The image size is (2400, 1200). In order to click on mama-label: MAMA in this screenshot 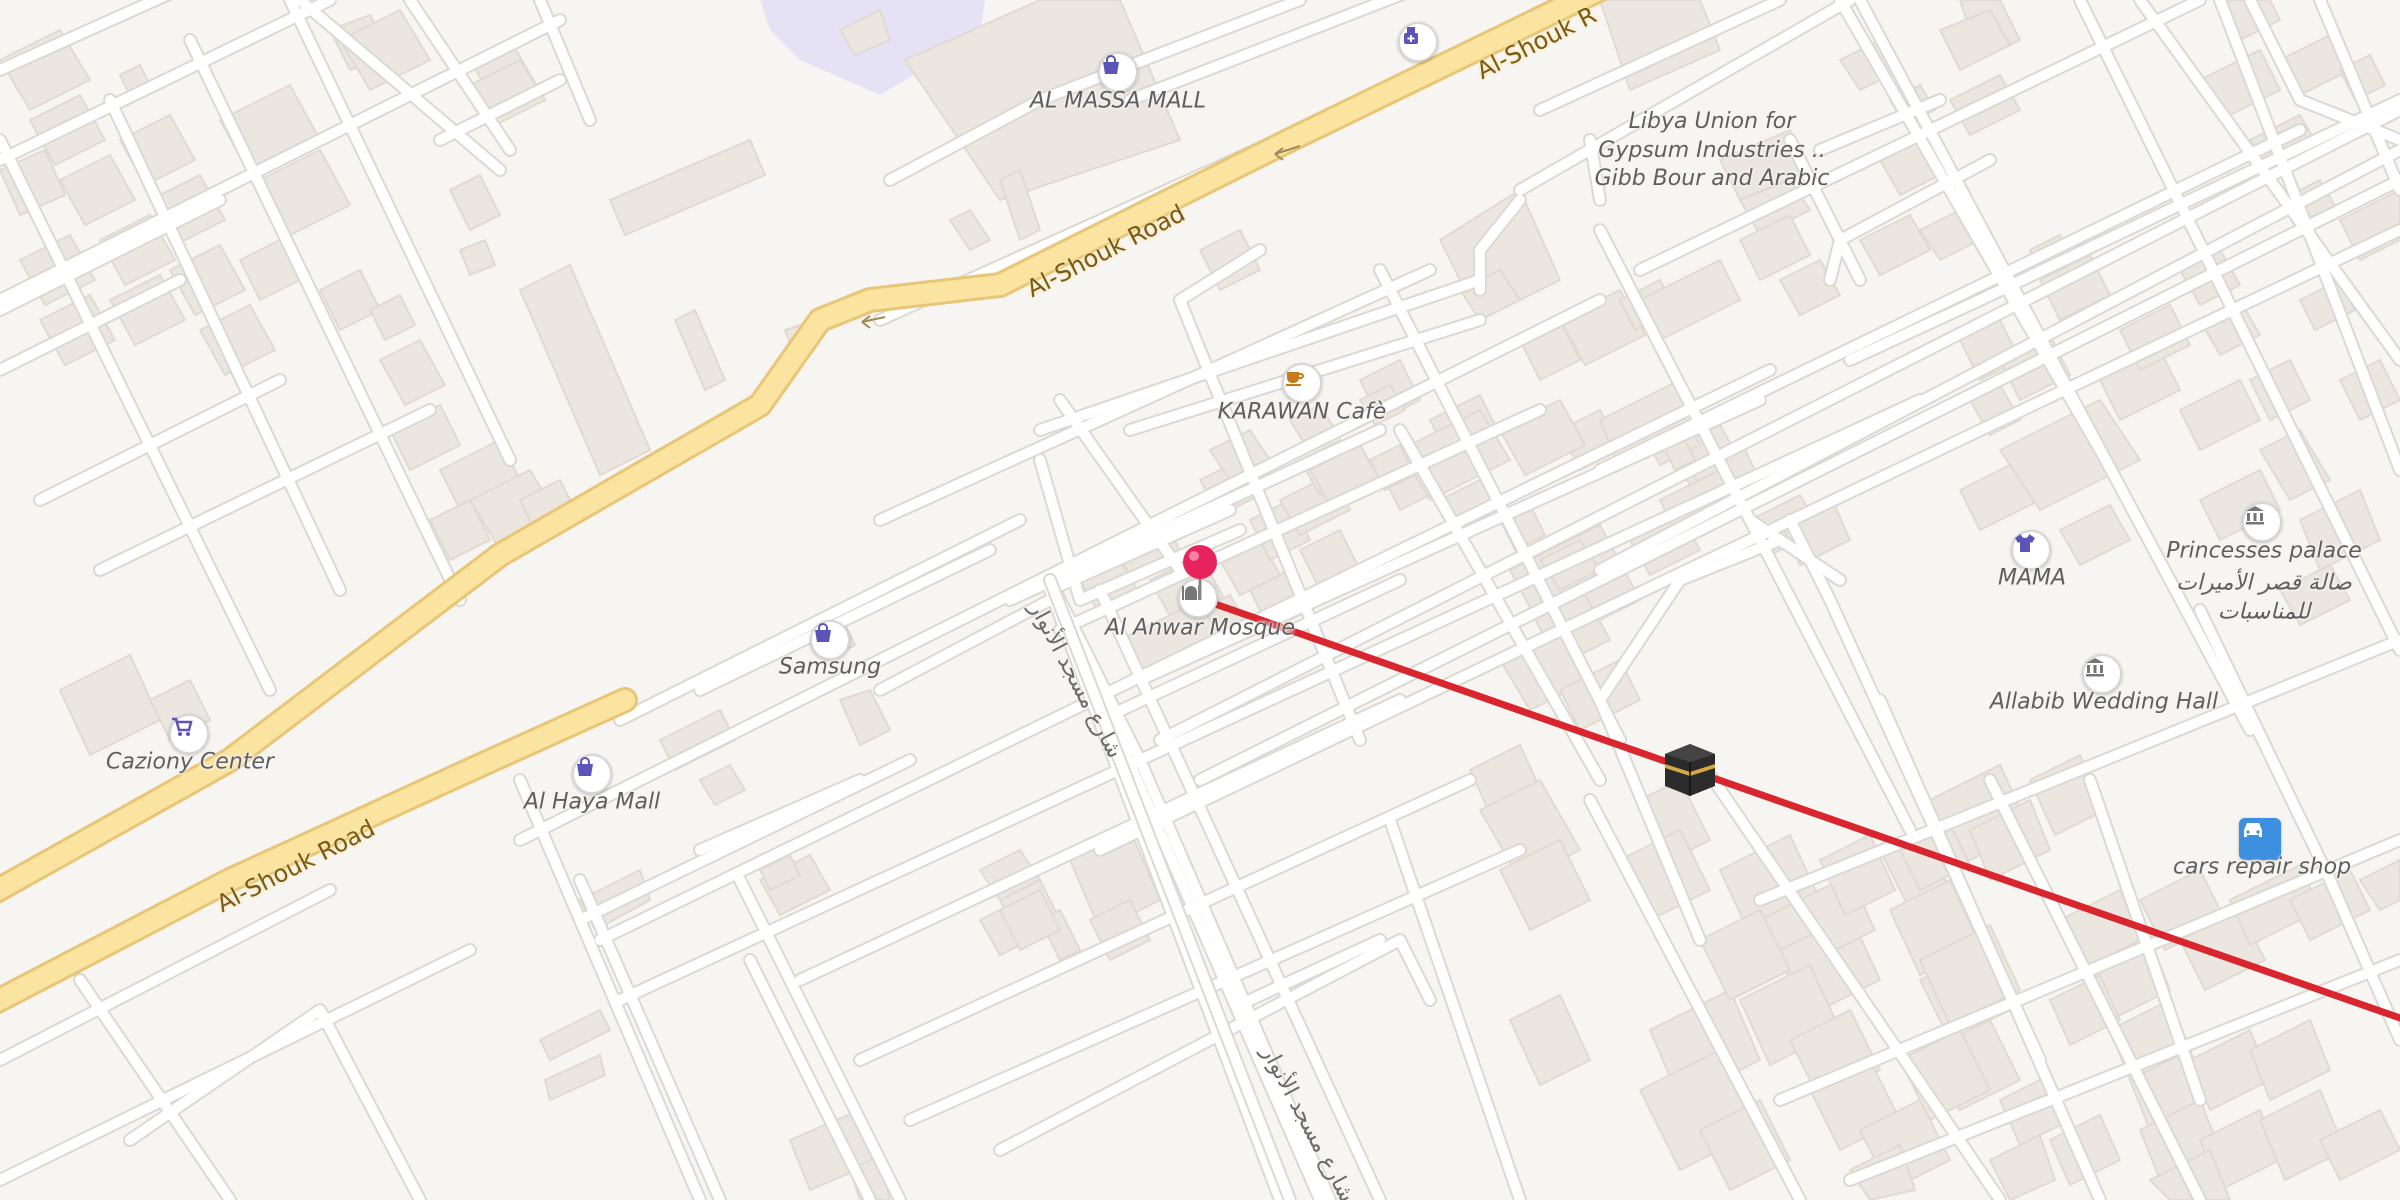, I will do `click(2032, 578)`.